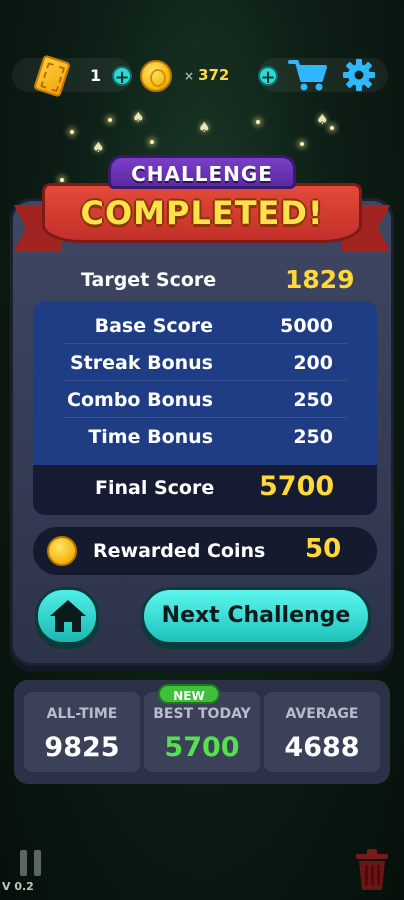 The width and height of the screenshot is (404, 900). I want to click on home-button, so click(67, 616).